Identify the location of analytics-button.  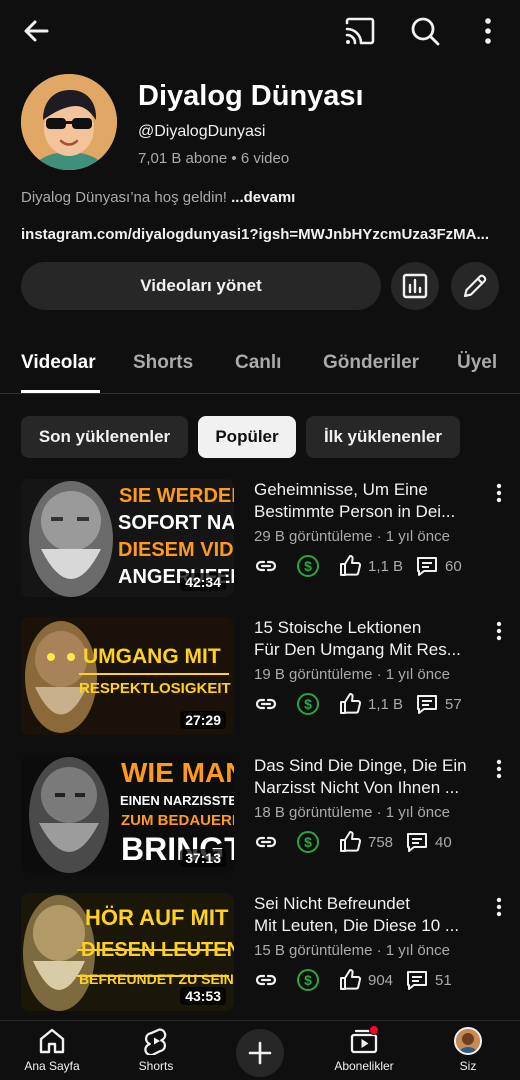
(415, 286).